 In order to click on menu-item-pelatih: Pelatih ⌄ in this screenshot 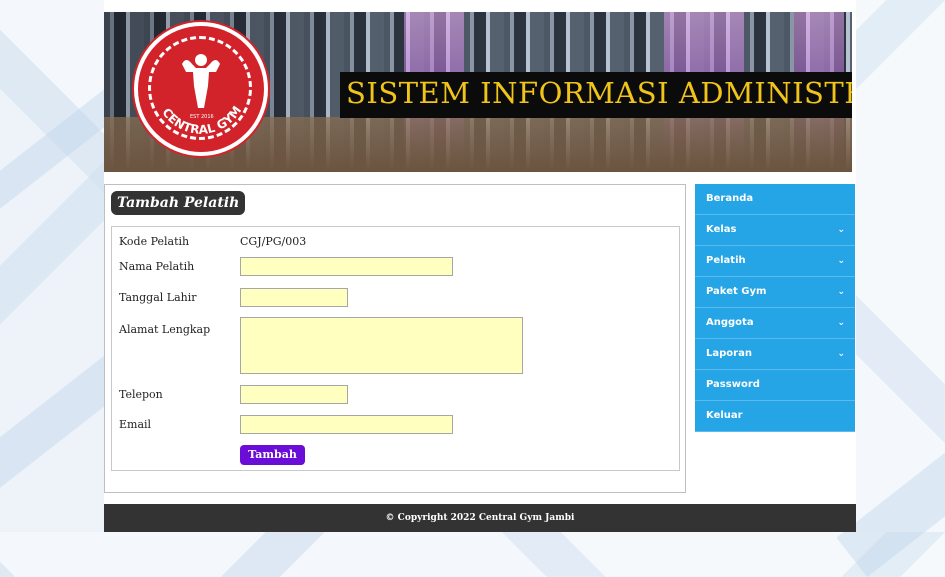, I will do `click(775, 261)`.